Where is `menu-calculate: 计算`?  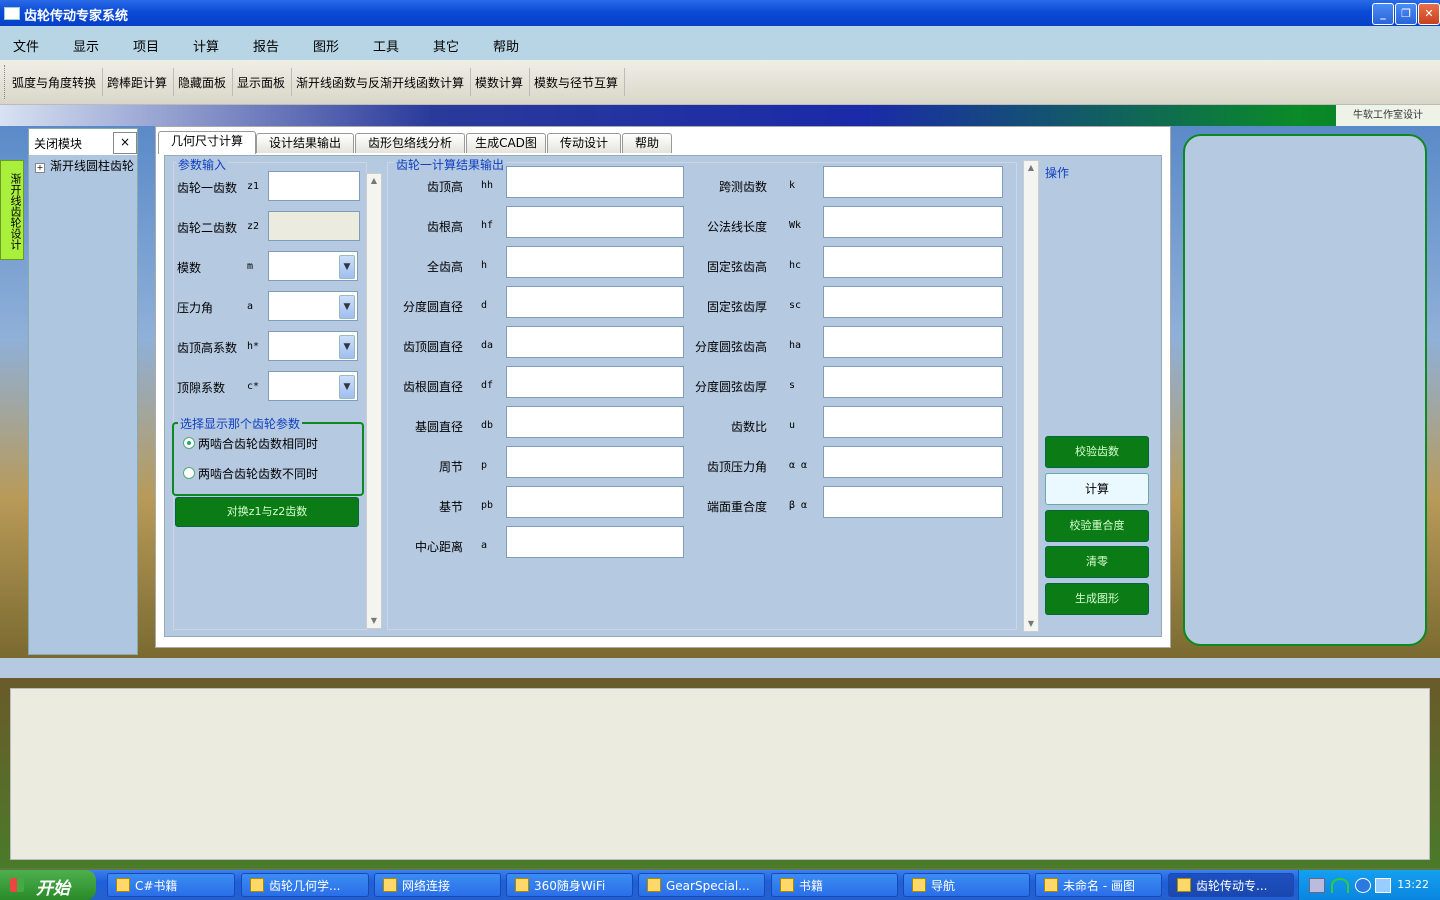 menu-calculate: 计算 is located at coordinates (206, 45).